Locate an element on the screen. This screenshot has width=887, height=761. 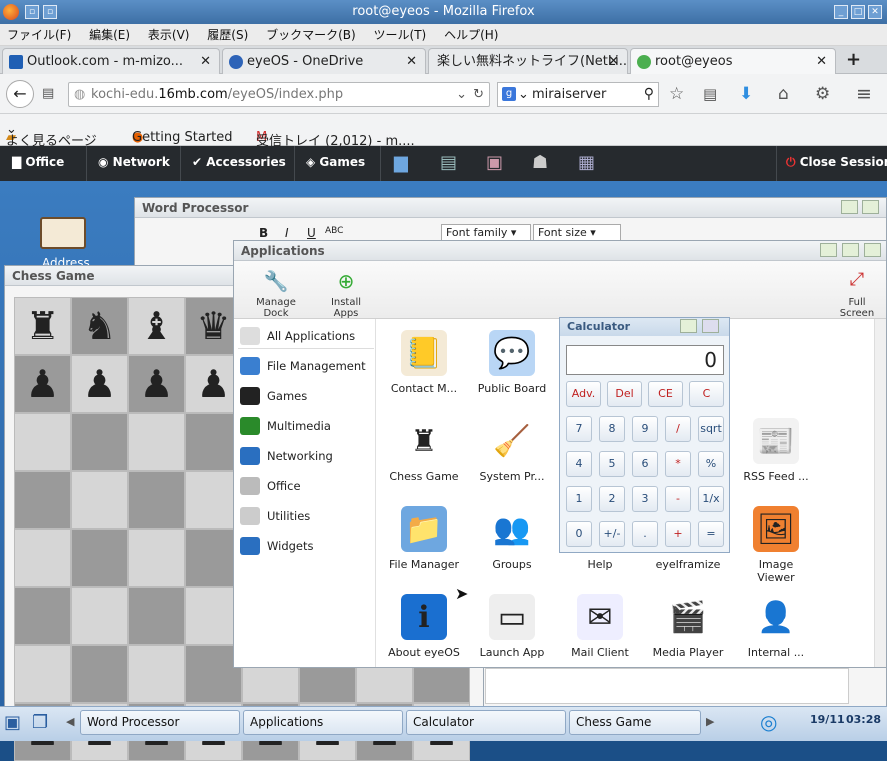
calc-key: % is located at coordinates (711, 464).